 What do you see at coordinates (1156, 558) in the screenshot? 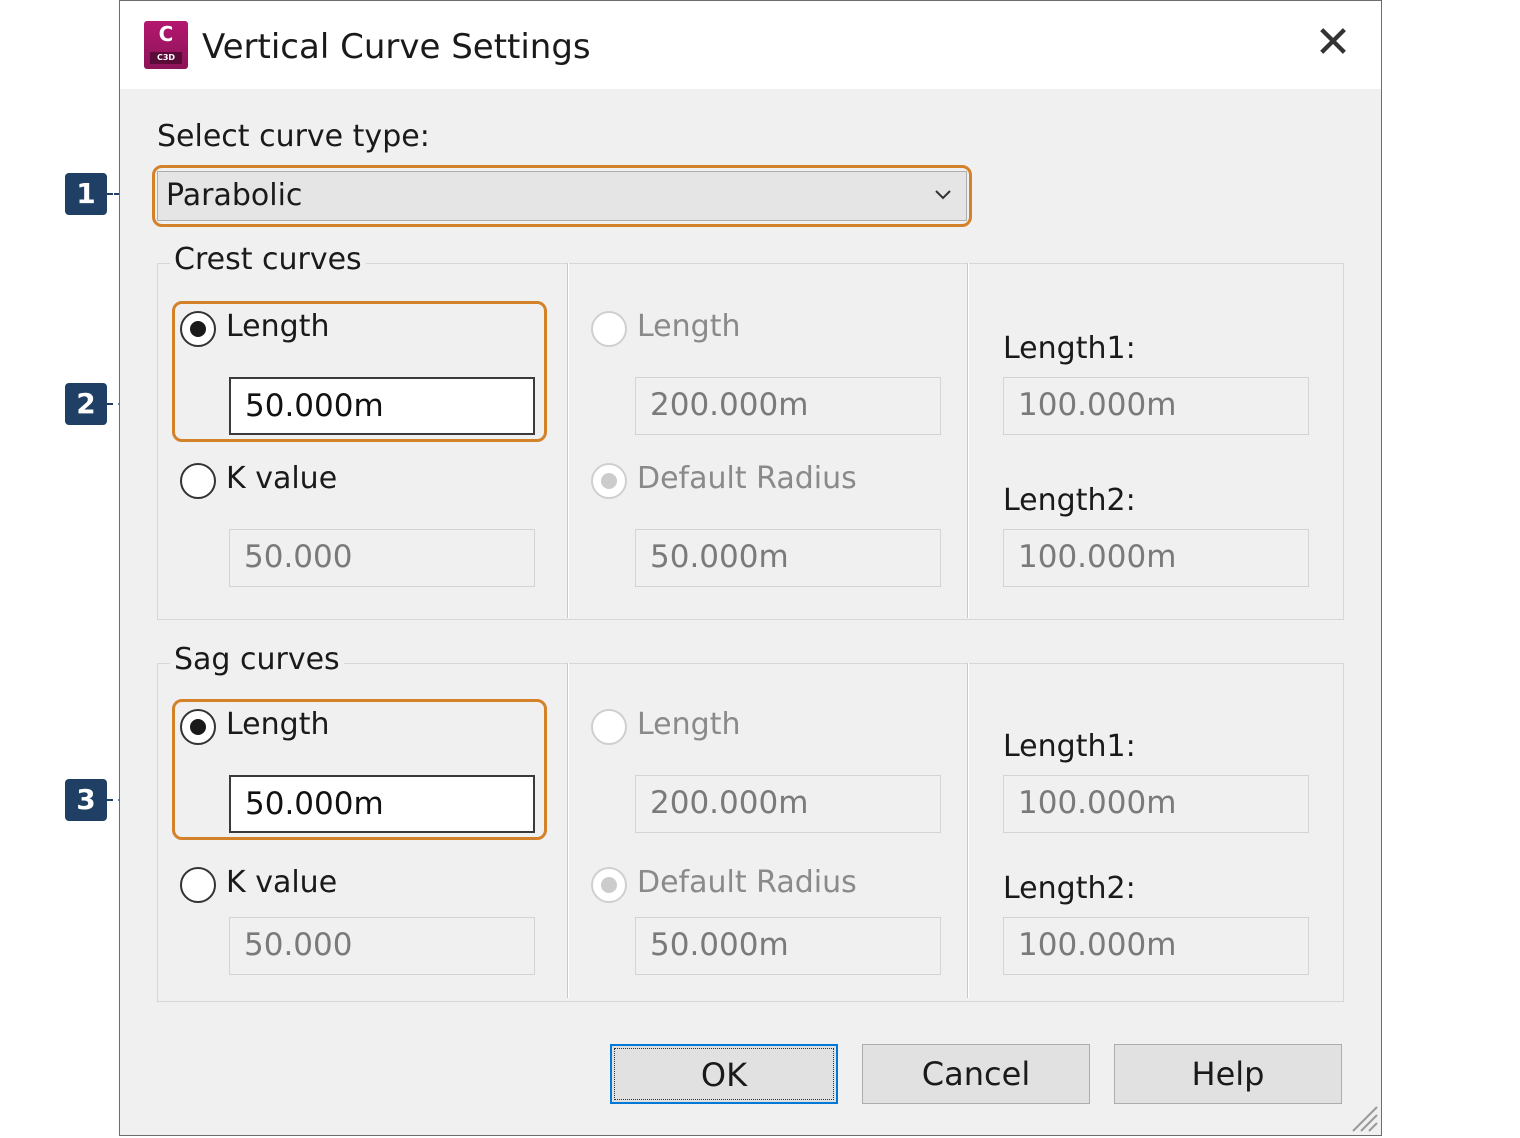
I see `crest-length2-input: 100.000m` at bounding box center [1156, 558].